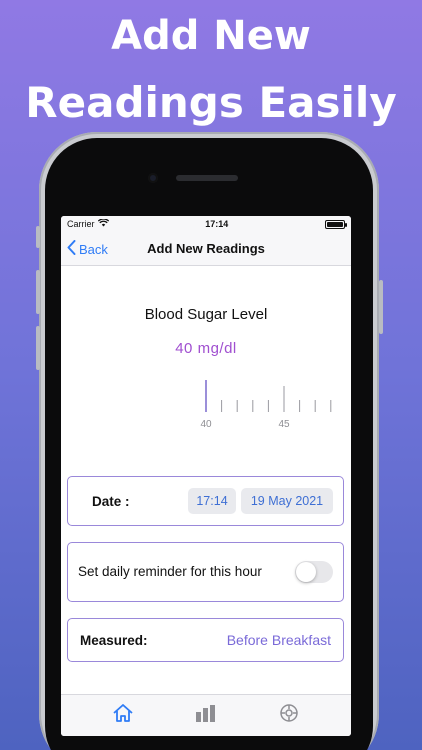 This screenshot has width=422, height=750. Describe the element at coordinates (212, 501) in the screenshot. I see `time-picker-button: 17:14` at that location.